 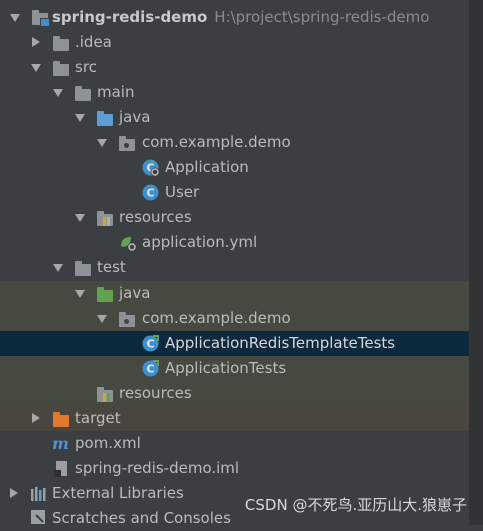 I want to click on tree-row-test-java: java, so click(x=234, y=293).